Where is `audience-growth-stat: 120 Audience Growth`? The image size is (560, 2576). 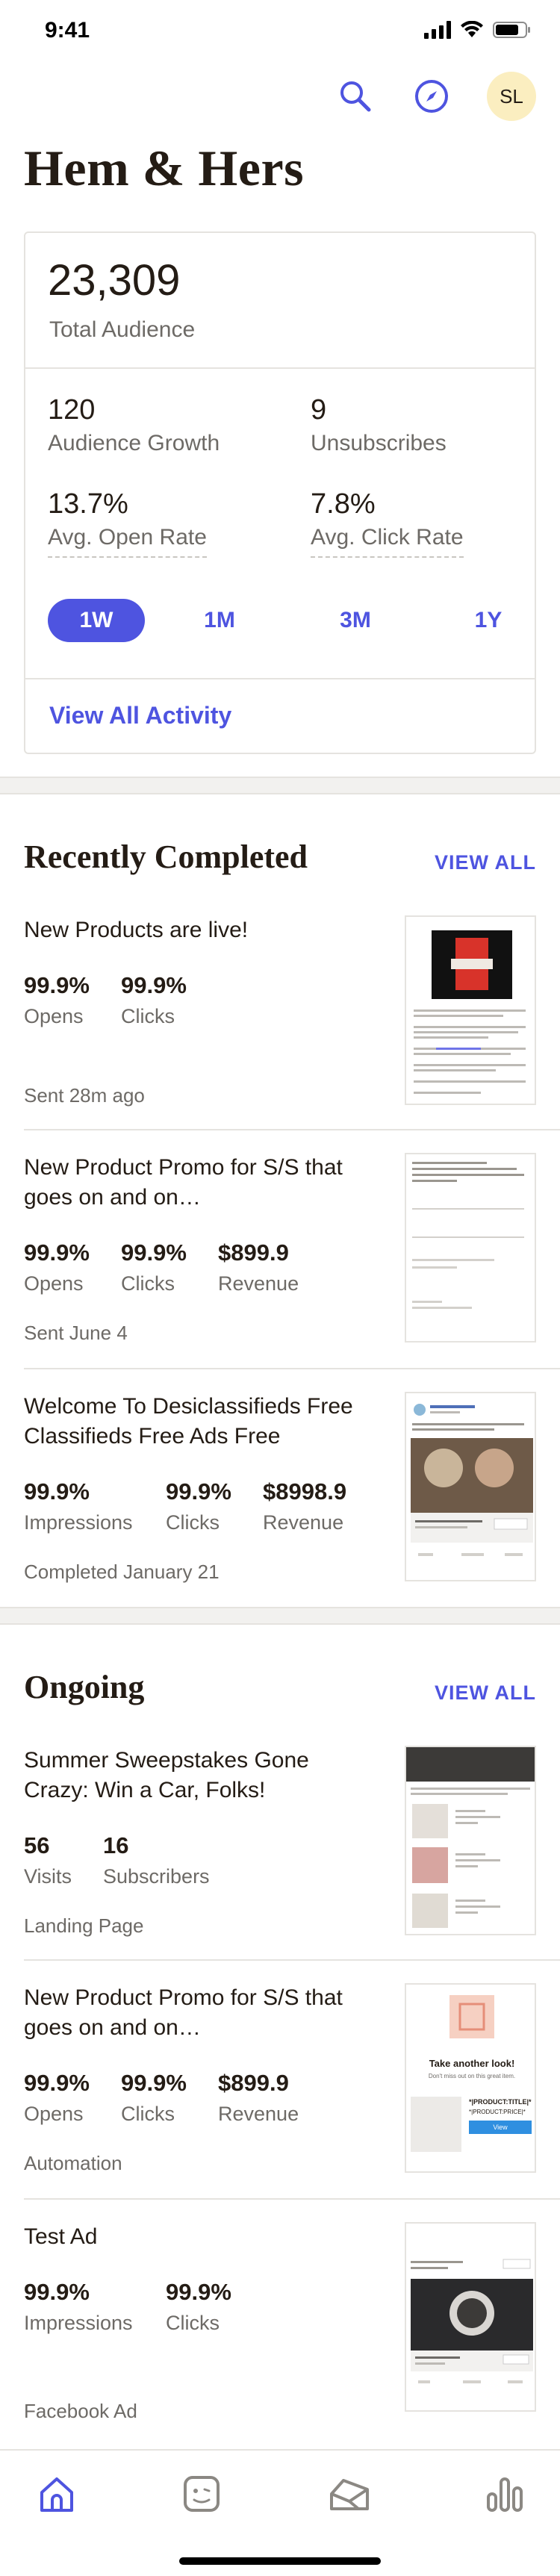 audience-growth-stat: 120 Audience Growth is located at coordinates (134, 425).